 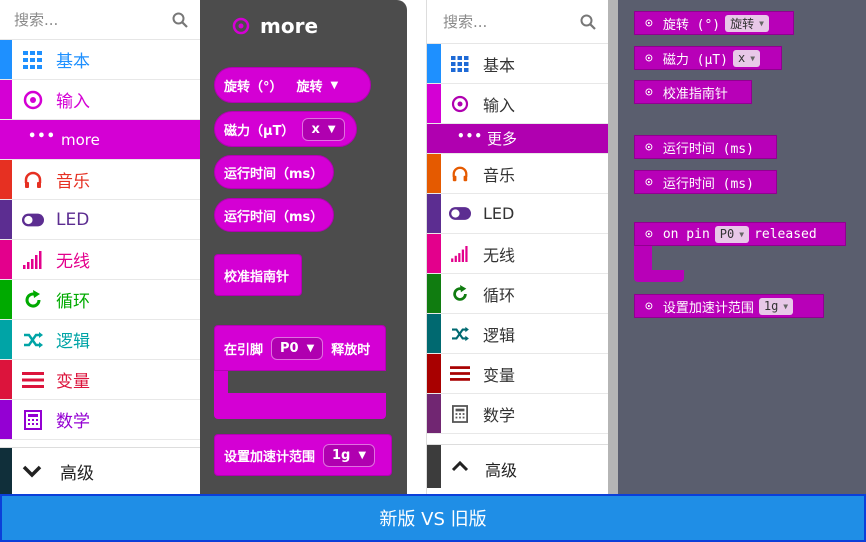 I want to click on dropdown-value: P0, so click(x=289, y=348).